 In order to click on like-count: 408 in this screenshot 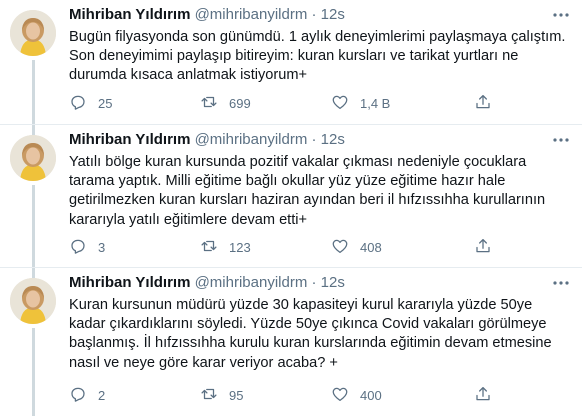, I will do `click(371, 247)`.